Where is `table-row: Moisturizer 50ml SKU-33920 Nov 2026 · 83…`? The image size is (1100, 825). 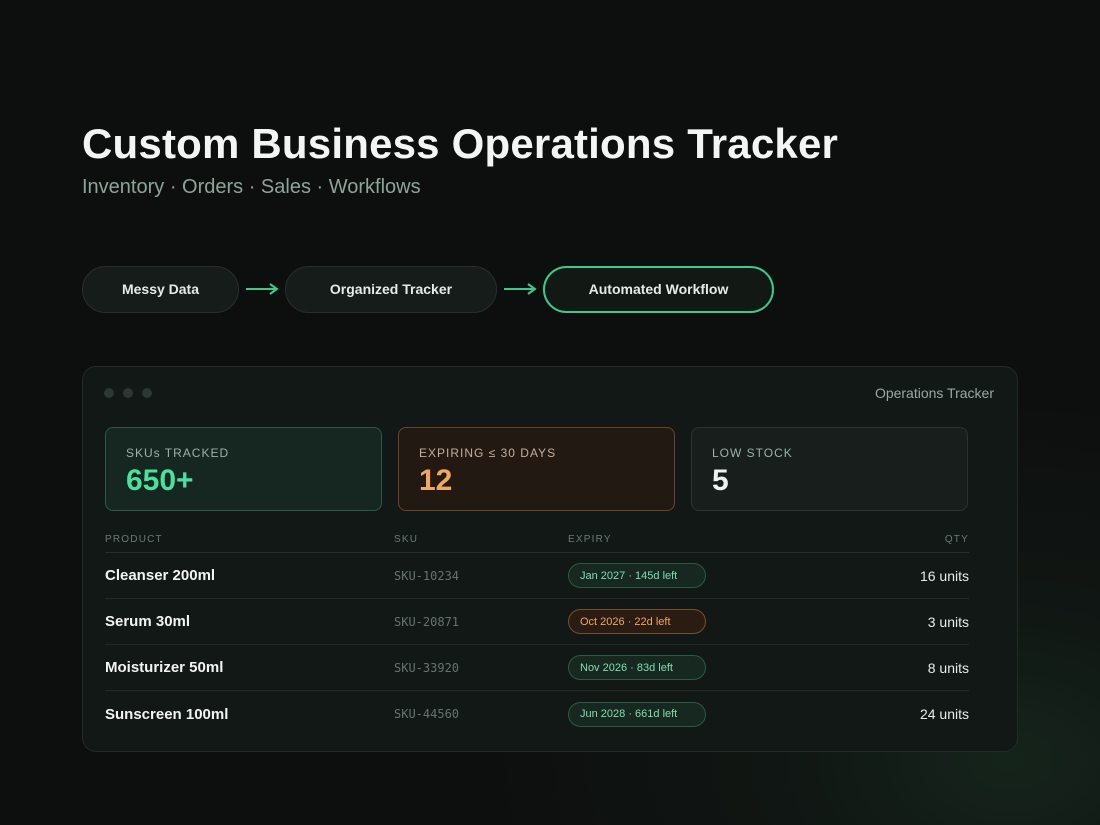
table-row: Moisturizer 50ml SKU-33920 Nov 2026 · 83… is located at coordinates (537, 668).